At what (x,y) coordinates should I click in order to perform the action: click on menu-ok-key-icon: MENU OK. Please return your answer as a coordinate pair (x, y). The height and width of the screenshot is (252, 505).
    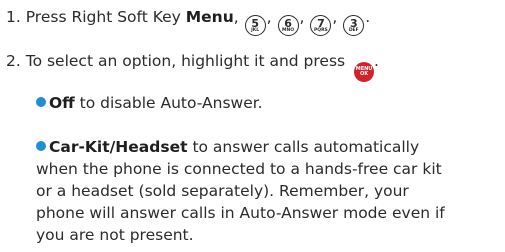
    Looking at the image, I should click on (364, 72).